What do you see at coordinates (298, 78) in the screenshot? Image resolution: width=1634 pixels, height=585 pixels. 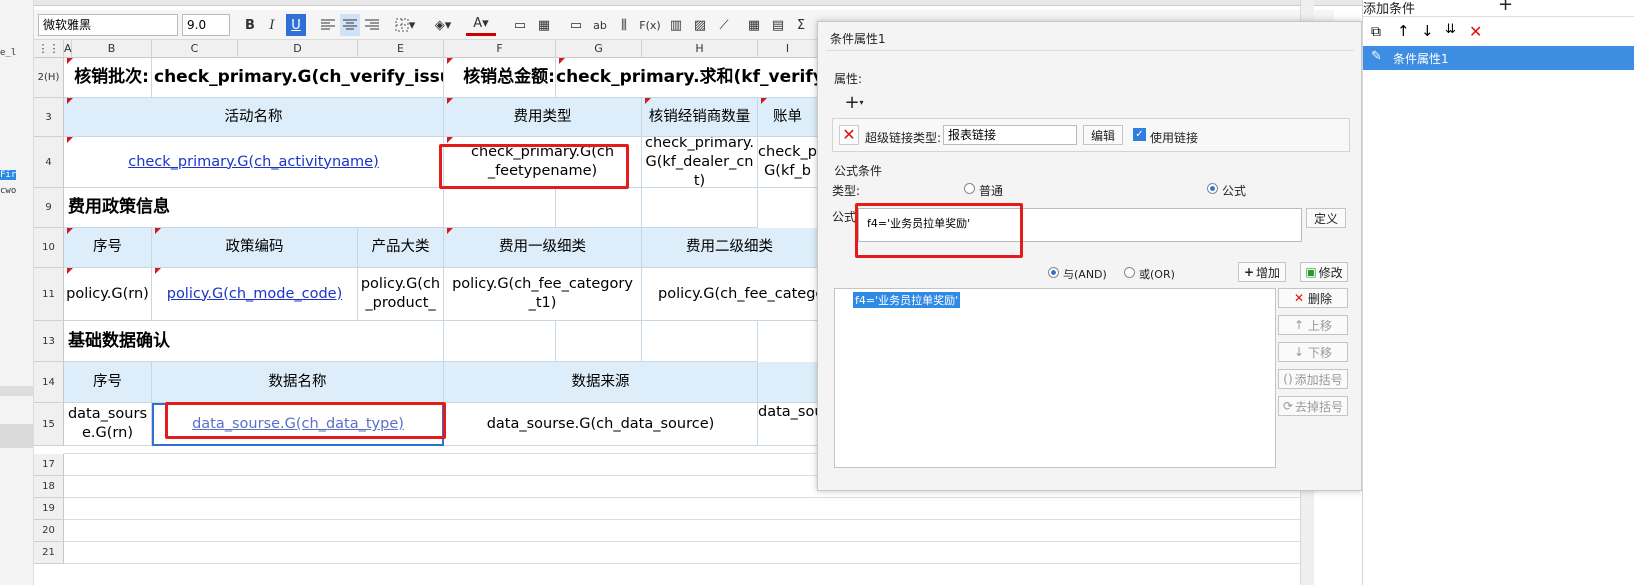 I see `verify-batch-value: check_primary.G(ch_verify_issue)` at bounding box center [298, 78].